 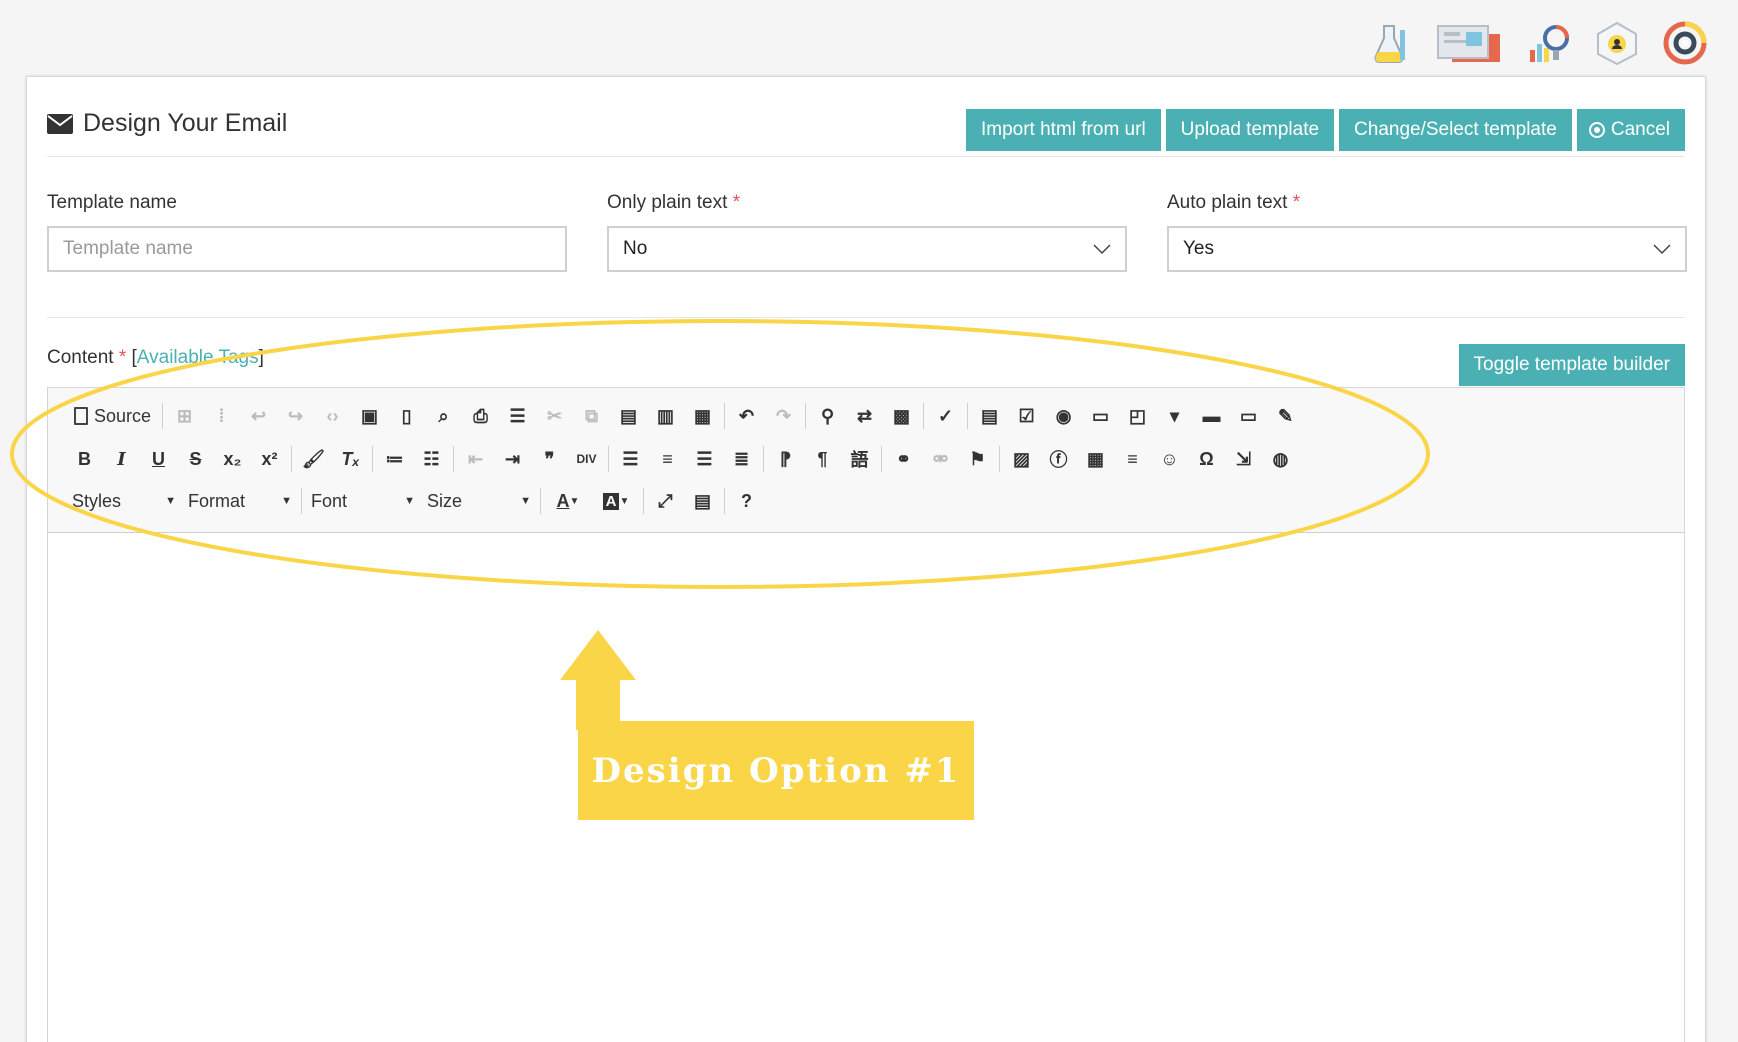 What do you see at coordinates (1137, 416) in the screenshot?
I see `textarea-icon: ◰` at bounding box center [1137, 416].